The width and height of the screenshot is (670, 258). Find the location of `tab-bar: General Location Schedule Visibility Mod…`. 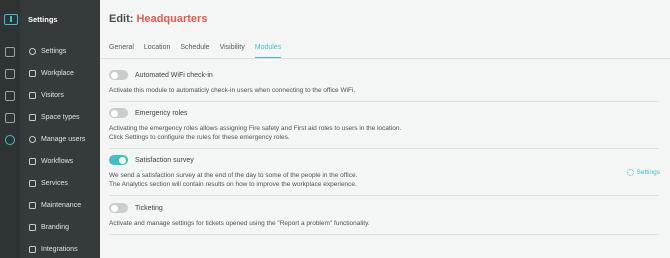

tab-bar: General Location Schedule Visibility Mod… is located at coordinates (200, 51).